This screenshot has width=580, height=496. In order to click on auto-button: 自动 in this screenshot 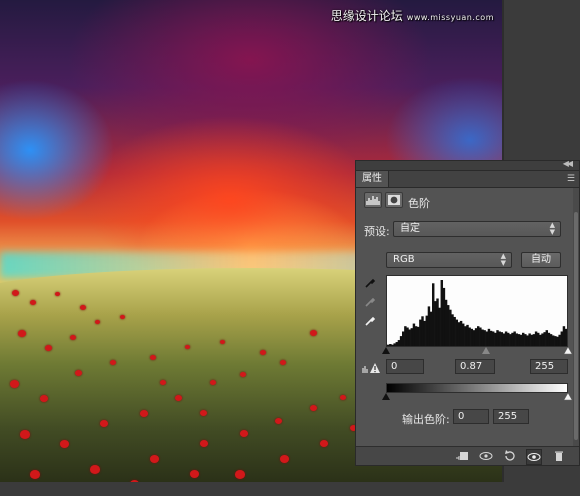, I will do `click(541, 260)`.